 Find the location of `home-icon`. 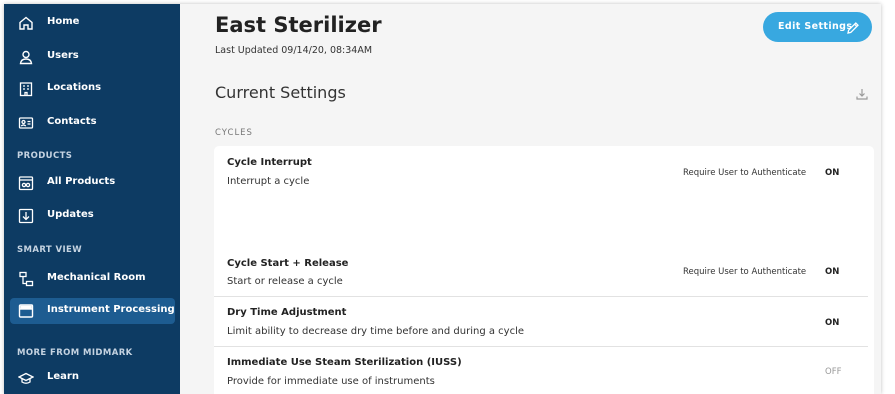

home-icon is located at coordinates (26, 23).